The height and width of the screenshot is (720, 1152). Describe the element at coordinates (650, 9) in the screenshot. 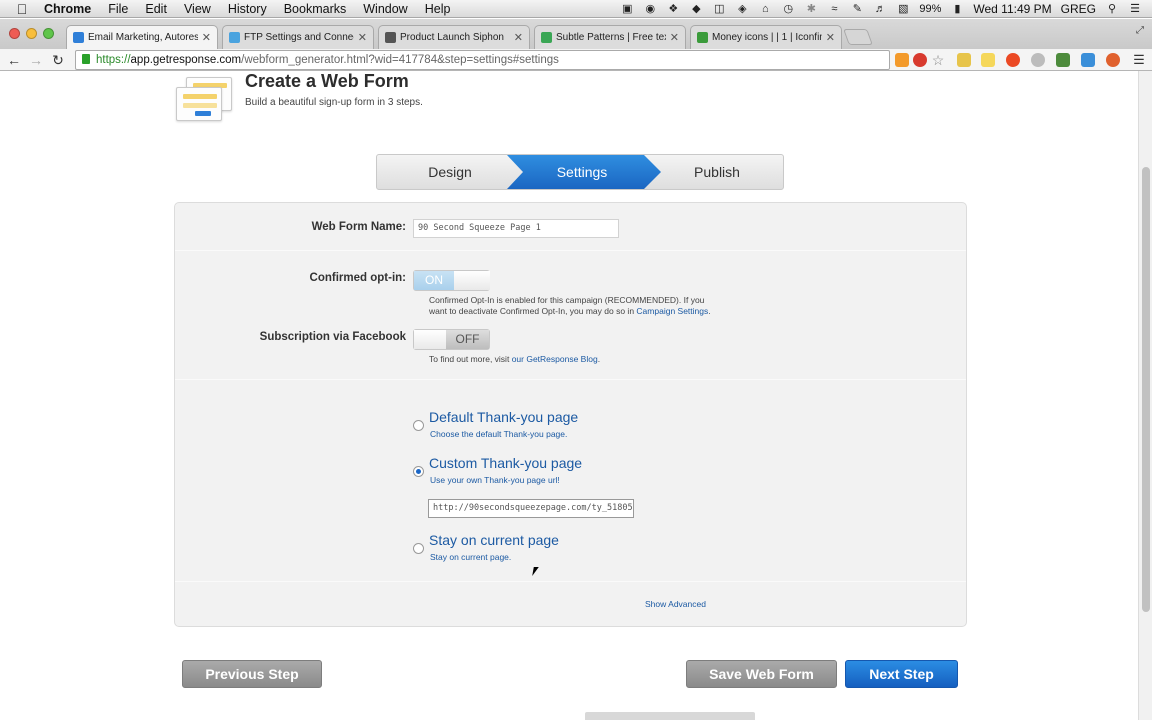

I see `headphones-icon: ◉` at that location.